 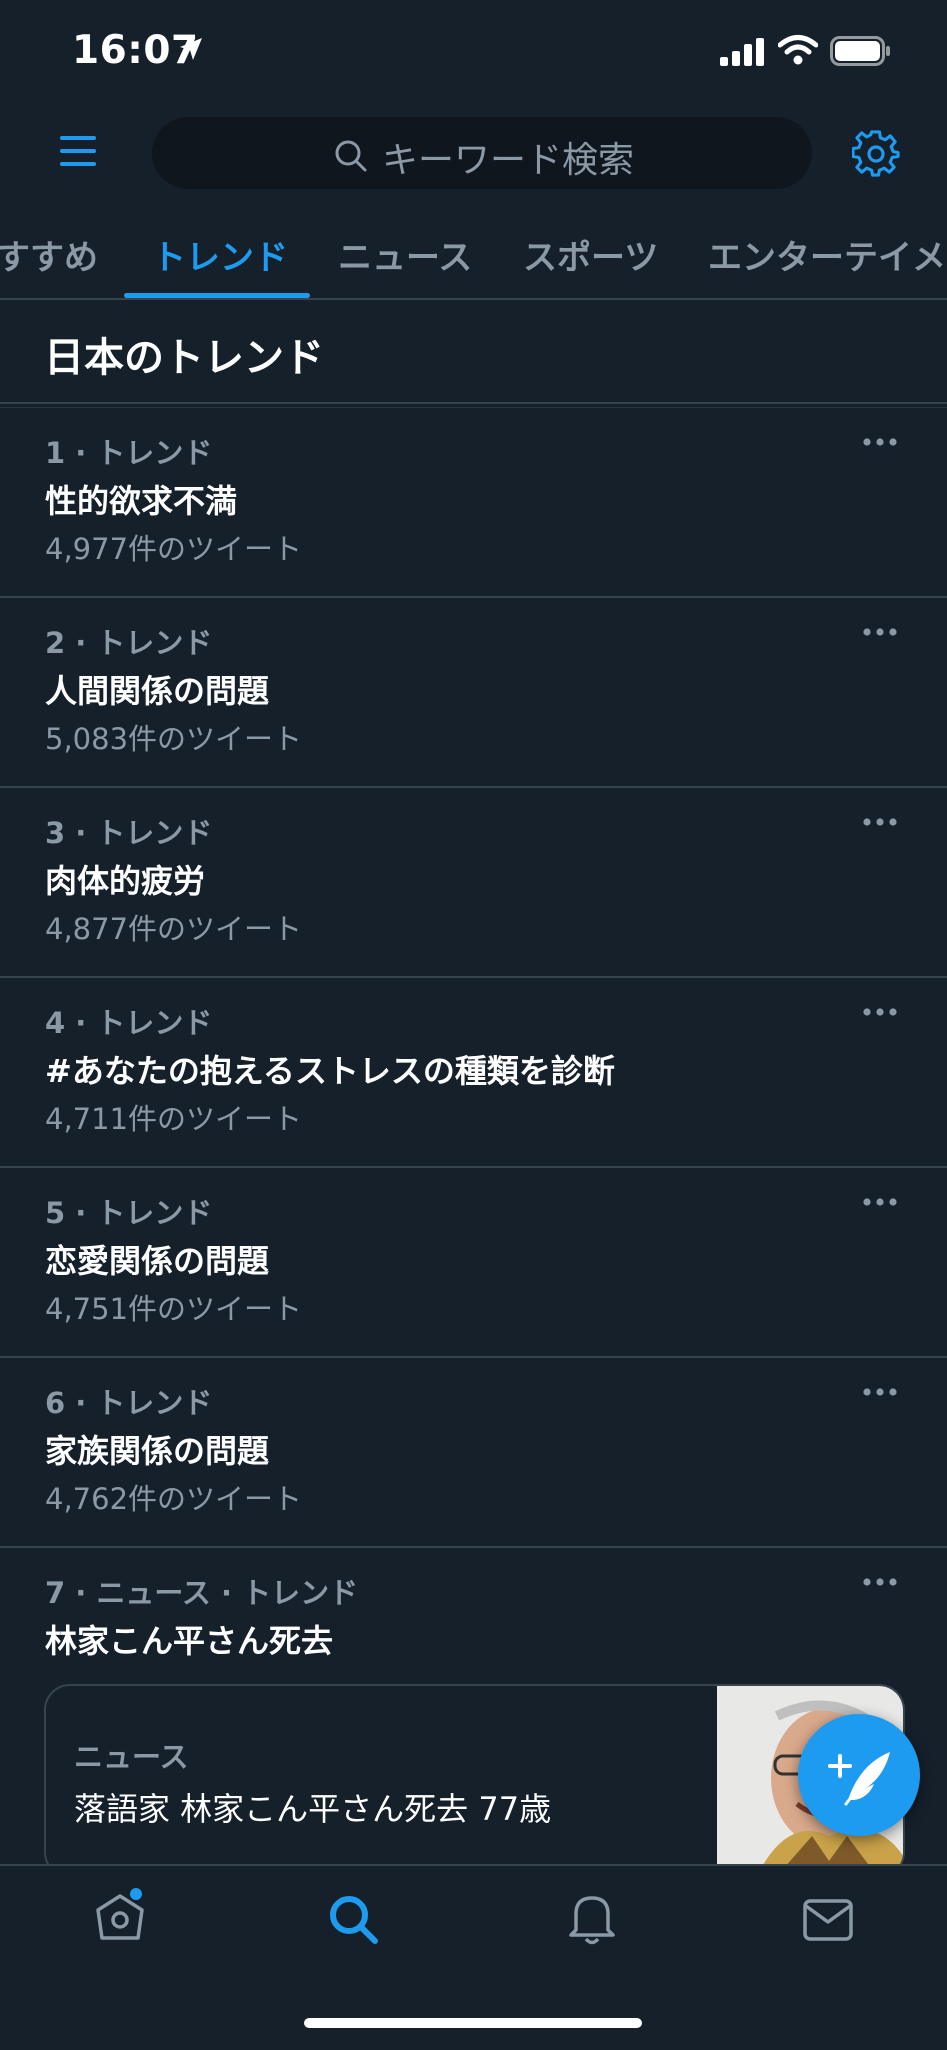 What do you see at coordinates (798, 50) in the screenshot?
I see `wifi-icon` at bounding box center [798, 50].